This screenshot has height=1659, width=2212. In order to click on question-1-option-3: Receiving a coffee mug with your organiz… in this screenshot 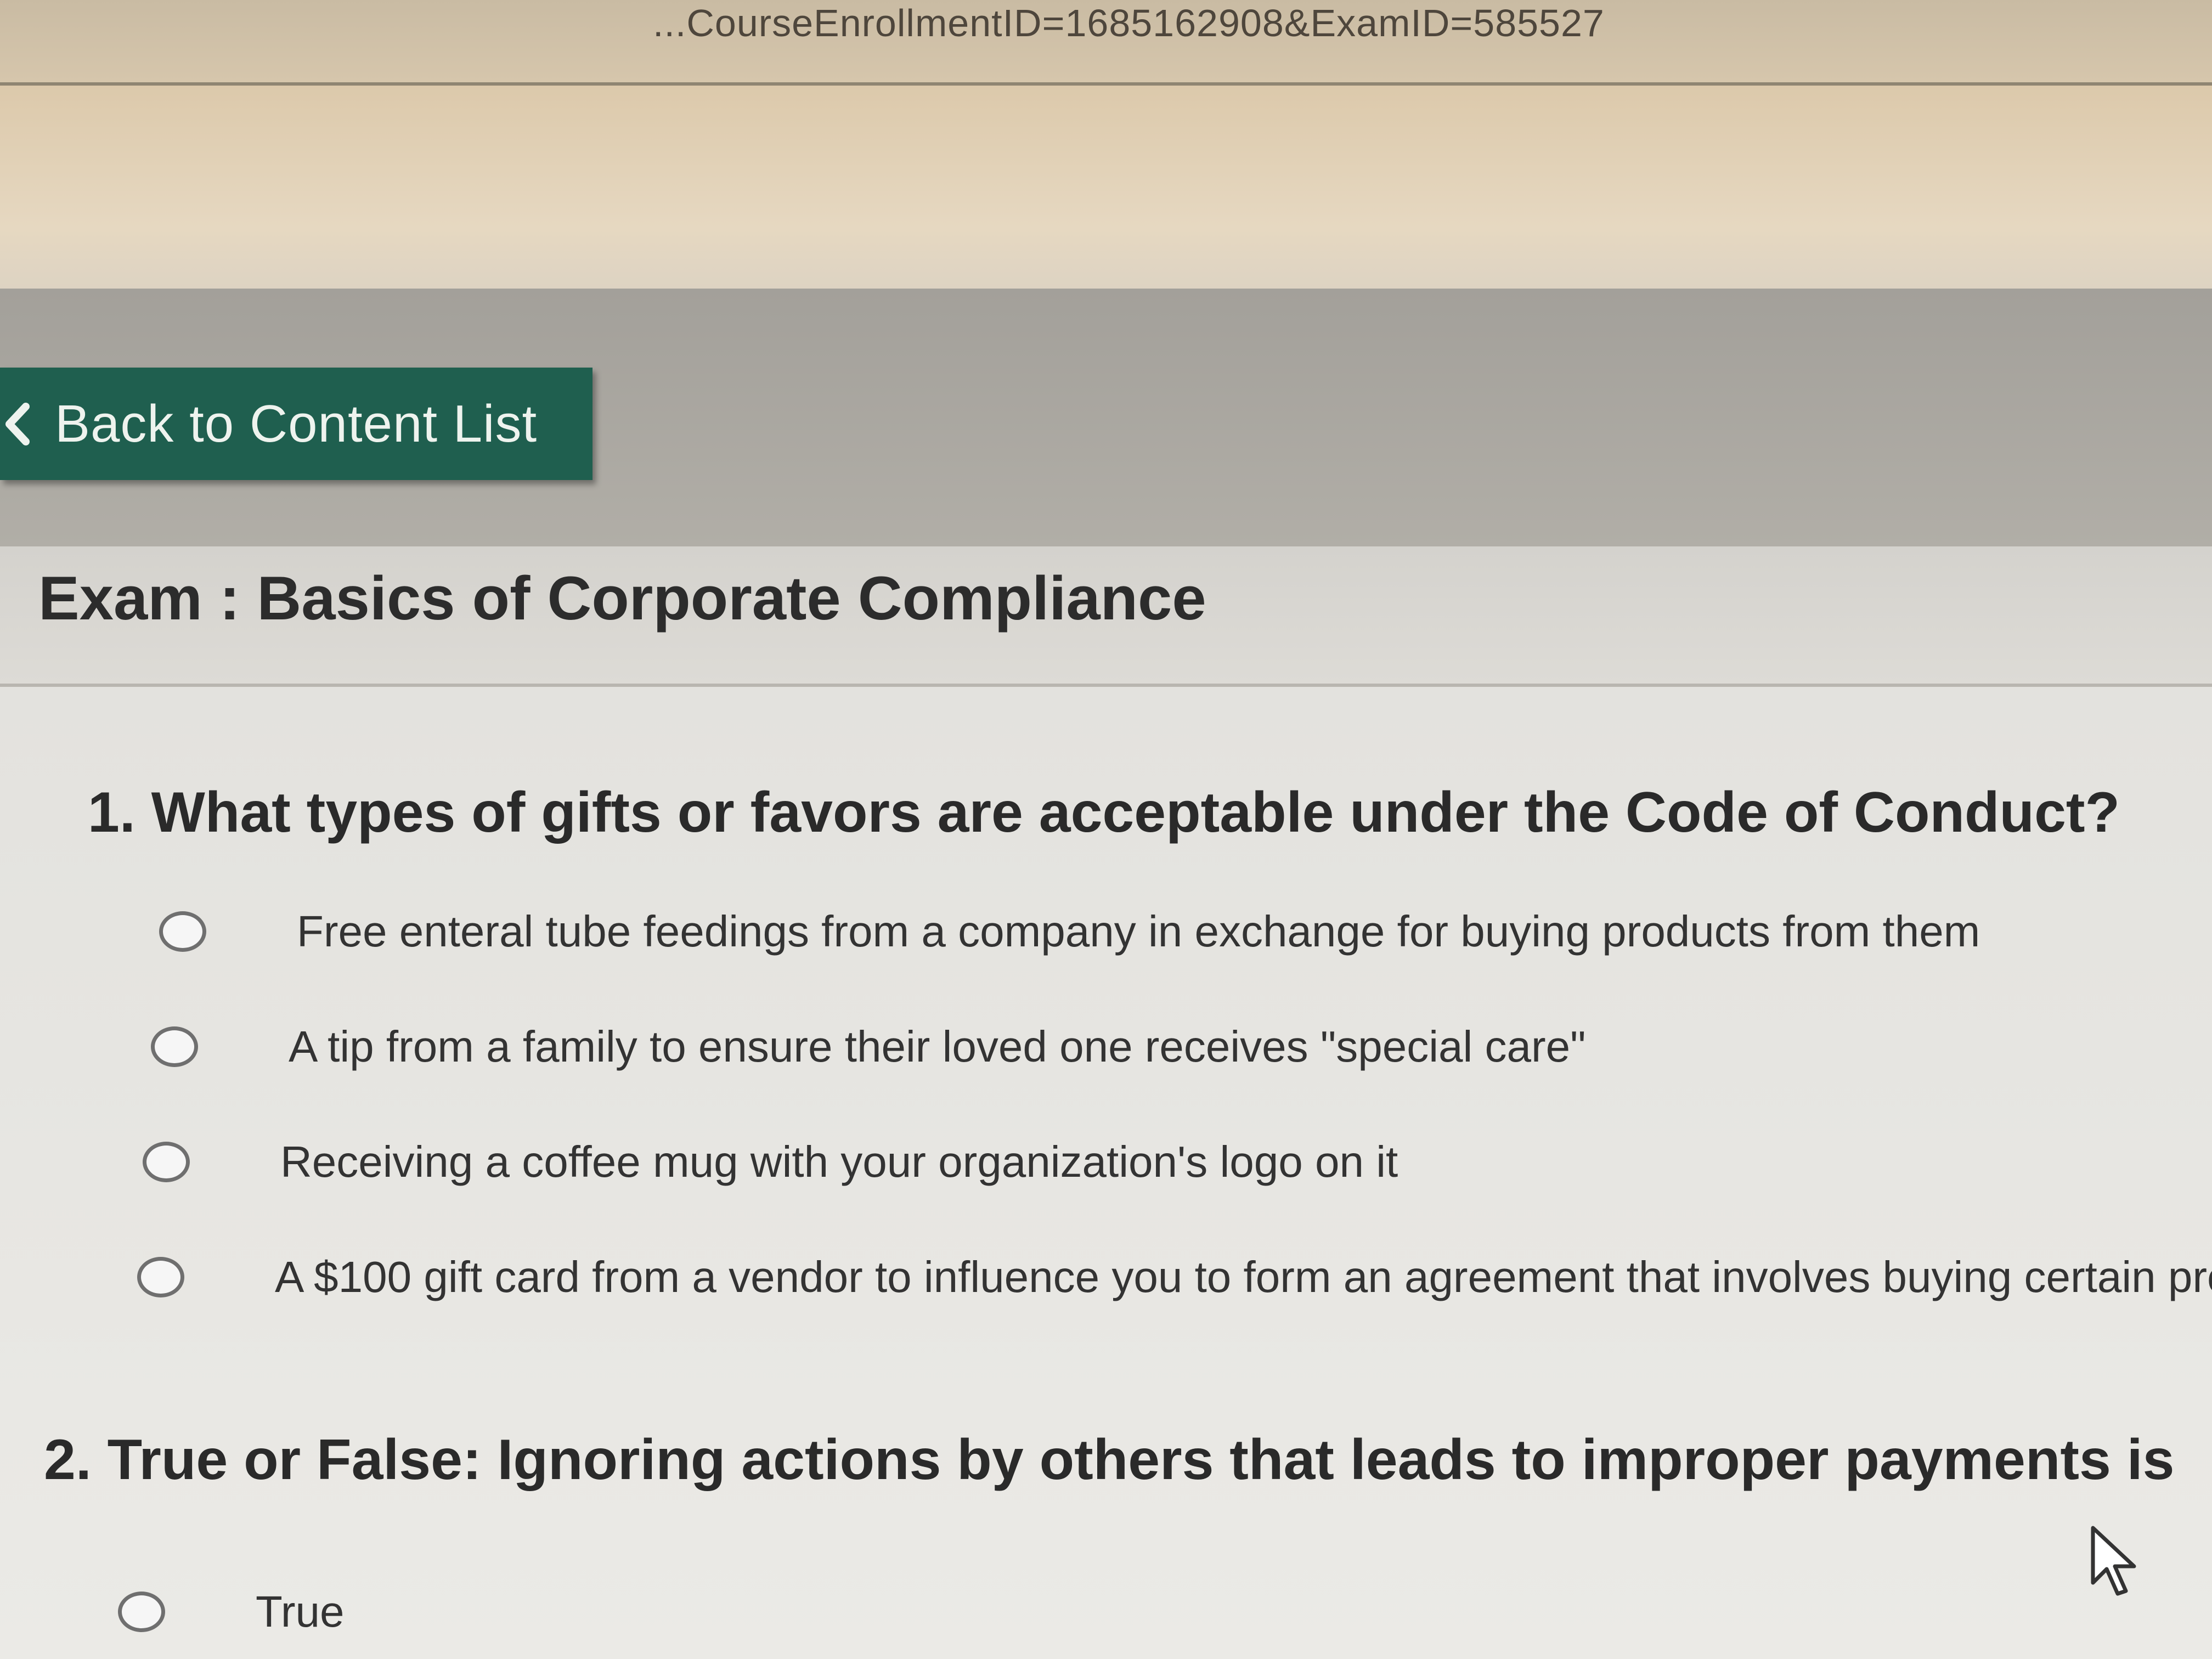, I will do `click(770, 1162)`.